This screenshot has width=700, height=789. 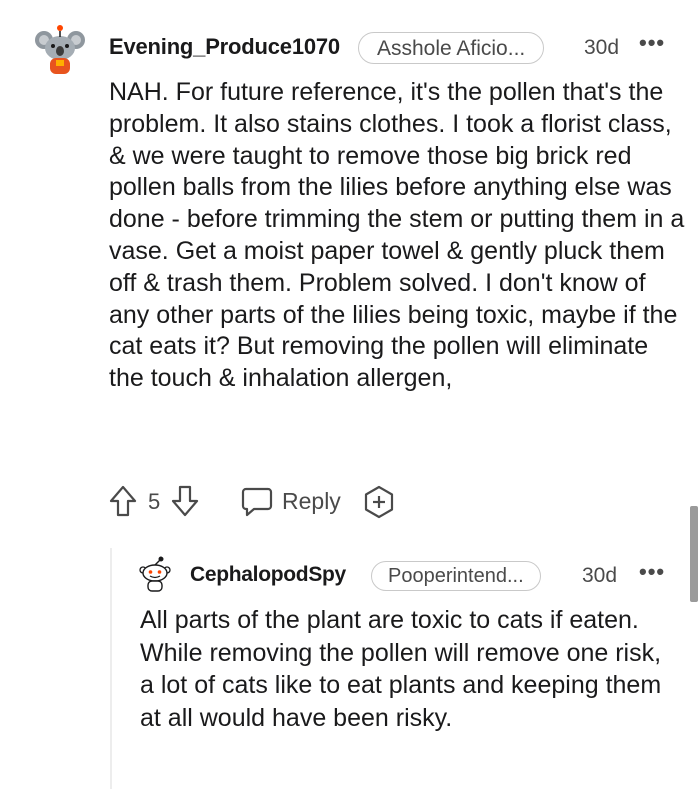 I want to click on upvote-arrow-icon, so click(x=123, y=501).